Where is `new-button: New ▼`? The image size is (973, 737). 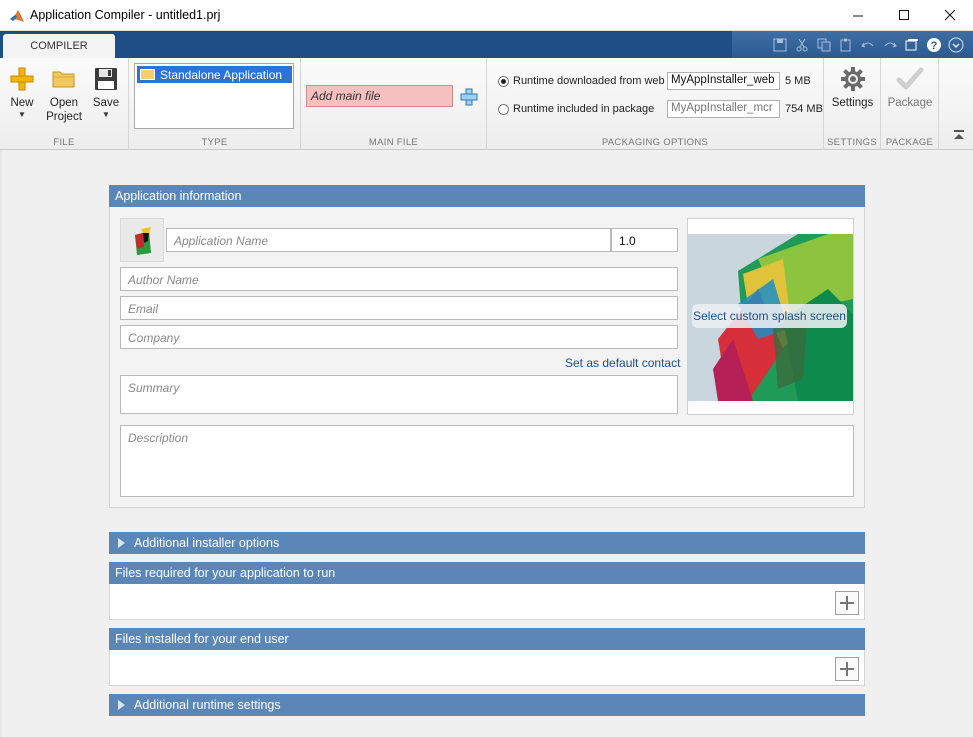
new-button: New ▼ is located at coordinates (22, 91).